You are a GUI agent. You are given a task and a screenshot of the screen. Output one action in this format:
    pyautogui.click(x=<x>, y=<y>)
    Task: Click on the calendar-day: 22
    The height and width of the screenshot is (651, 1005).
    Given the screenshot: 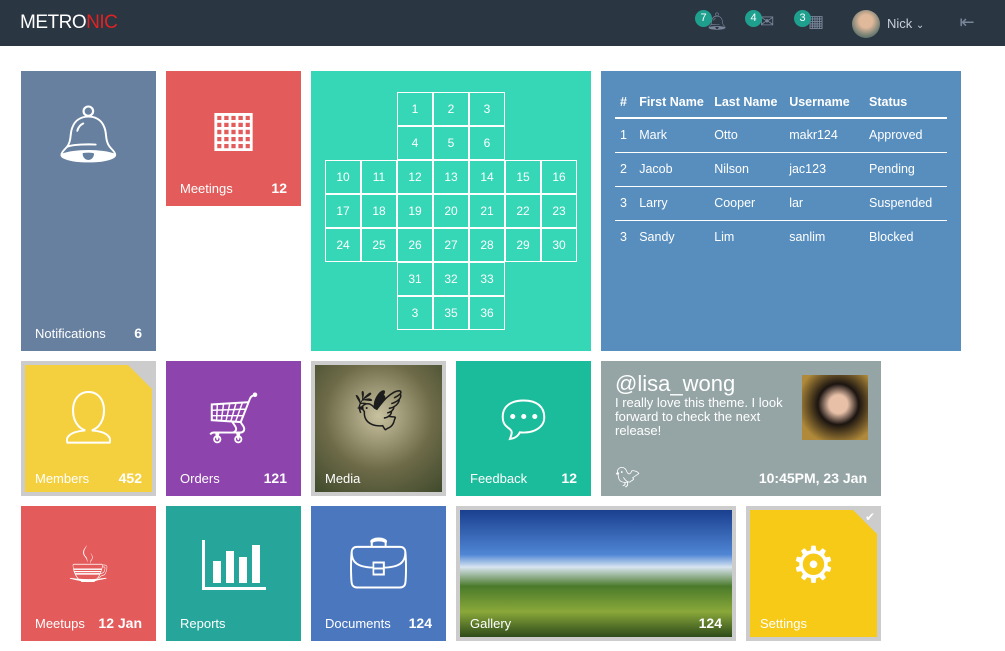 What is the action you would take?
    pyautogui.click(x=523, y=211)
    